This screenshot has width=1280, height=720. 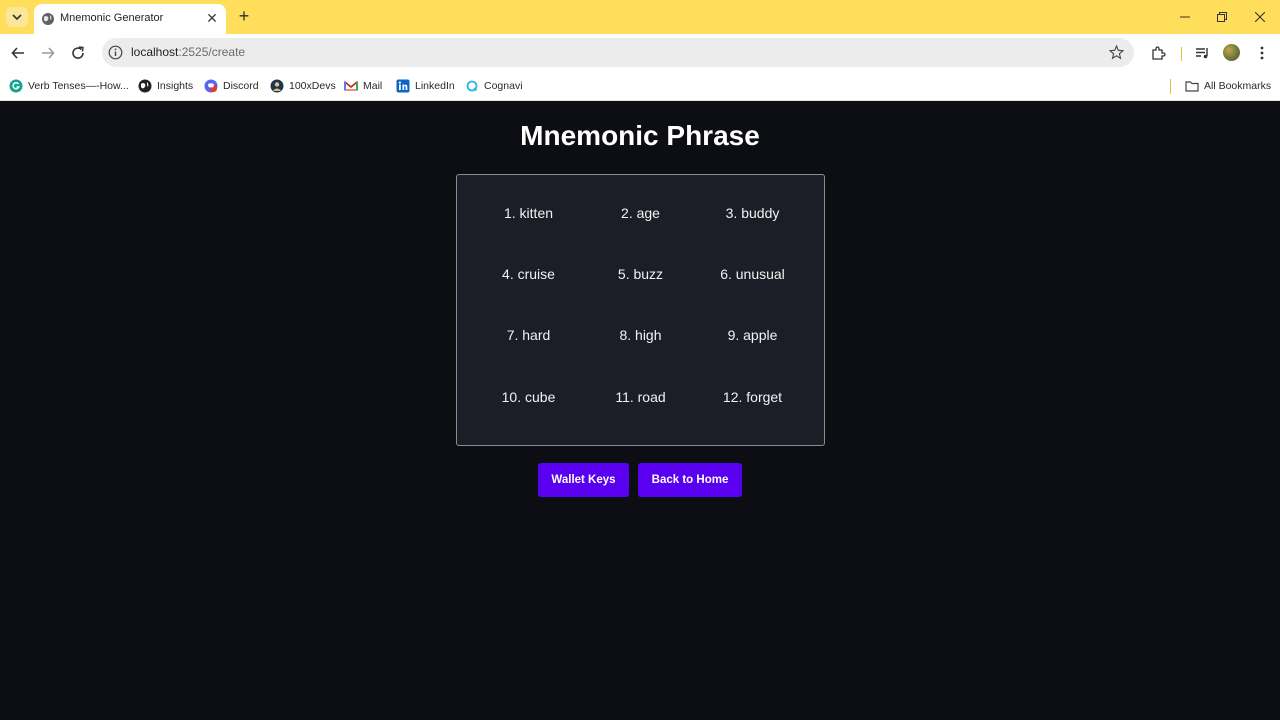 What do you see at coordinates (640, 274) in the screenshot?
I see `mnemonic-word: 5. buzz` at bounding box center [640, 274].